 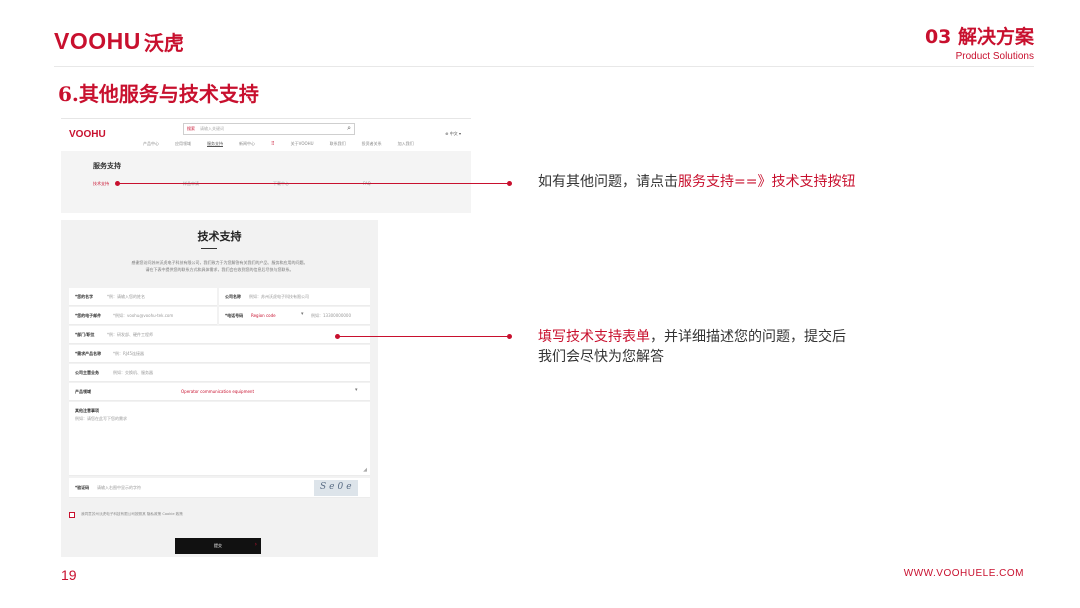 What do you see at coordinates (279, 297) in the screenshot?
I see `company-input: 例如：苏州沃虎电子科技有限公司` at bounding box center [279, 297].